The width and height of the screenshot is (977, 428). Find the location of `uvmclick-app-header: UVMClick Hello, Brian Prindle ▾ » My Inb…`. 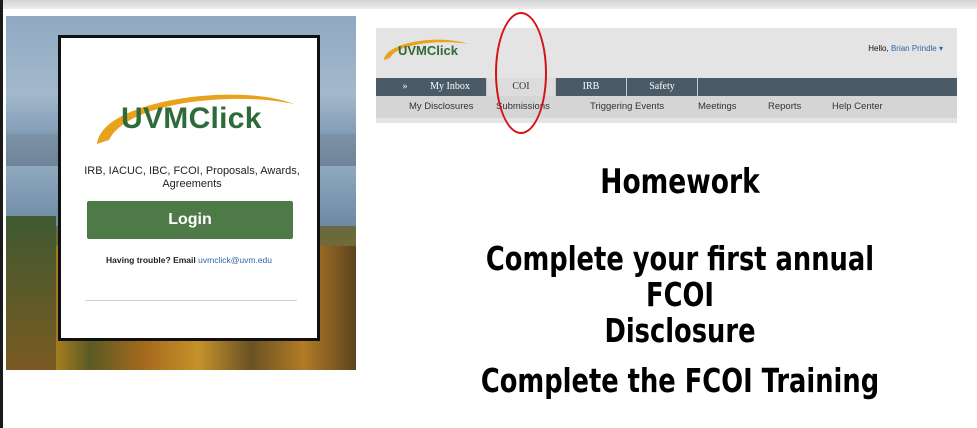

uvmclick-app-header: UVMClick Hello, Brian Prindle ▾ » My Inb… is located at coordinates (666, 75).